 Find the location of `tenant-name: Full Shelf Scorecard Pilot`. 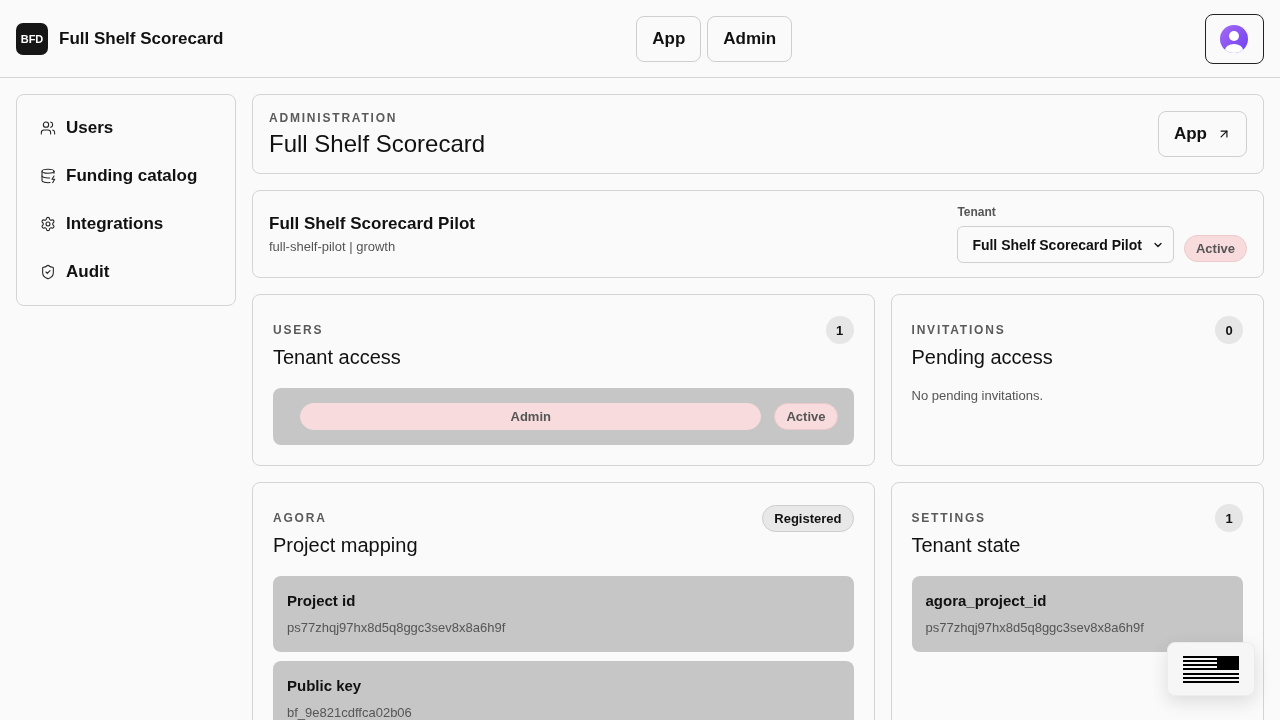

tenant-name: Full Shelf Scorecard Pilot is located at coordinates (372, 223).